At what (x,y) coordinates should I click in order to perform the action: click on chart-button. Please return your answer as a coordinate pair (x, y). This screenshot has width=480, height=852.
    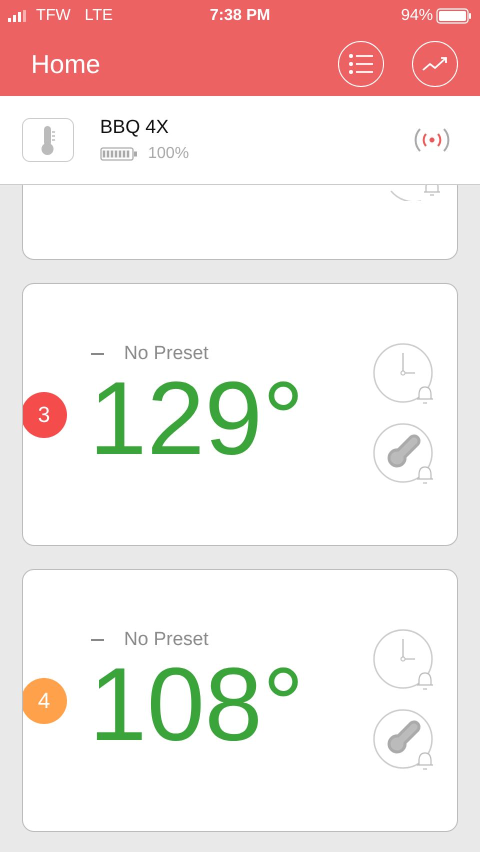
    Looking at the image, I should click on (435, 64).